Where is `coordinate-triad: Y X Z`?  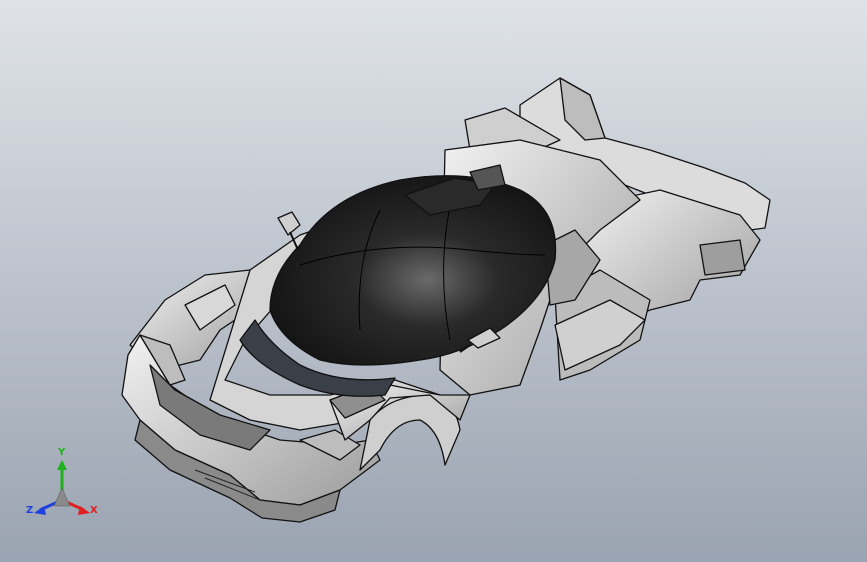
coordinate-triad: Y X Z is located at coordinates (64, 488).